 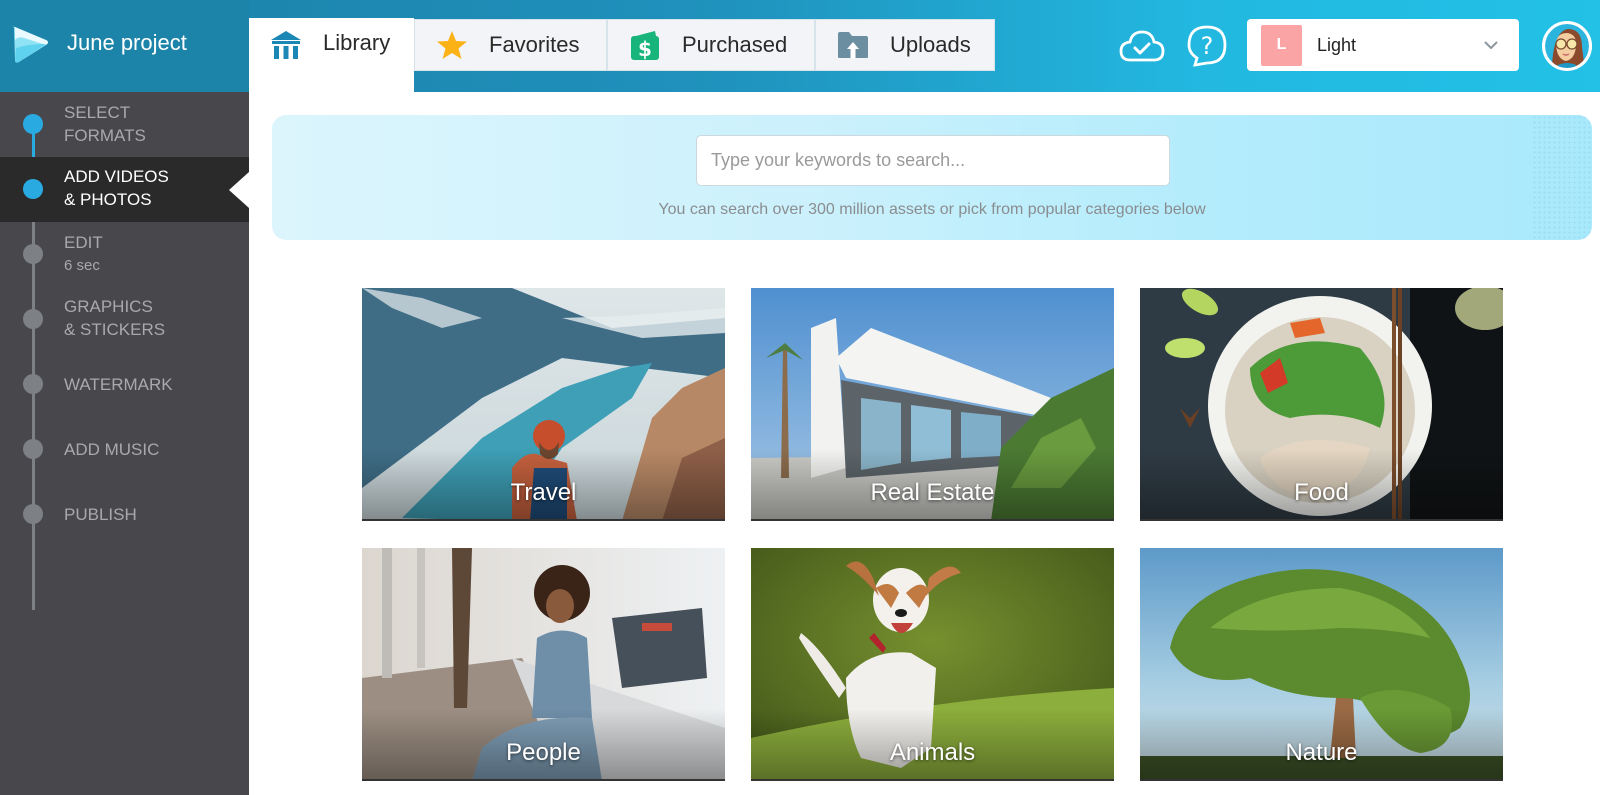 What do you see at coordinates (543, 752) in the screenshot?
I see `category-label: People` at bounding box center [543, 752].